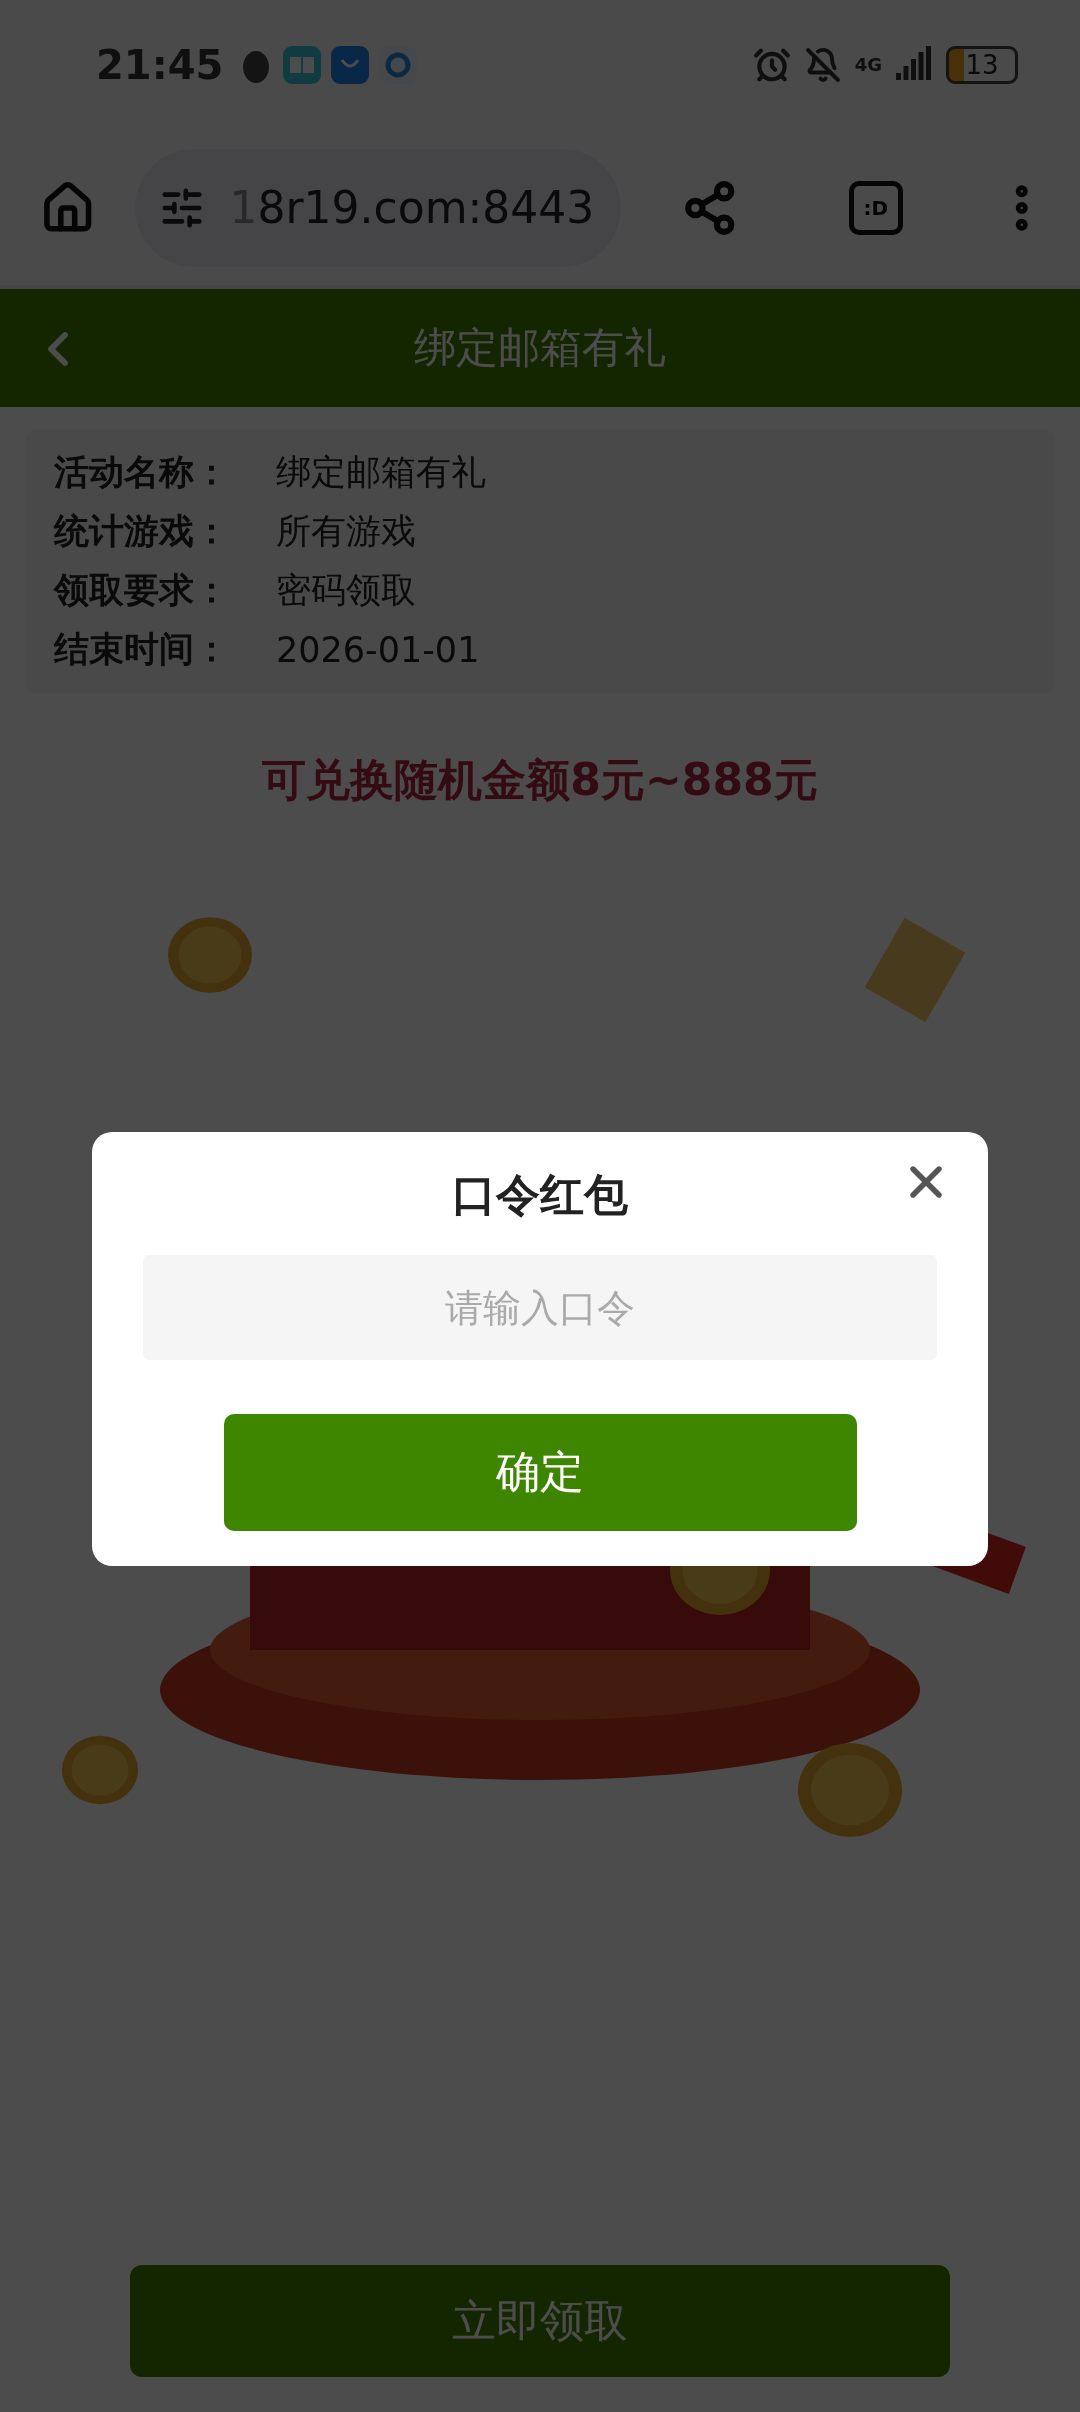 This screenshot has height=2412, width=1080. I want to click on info-value: 2026-01-01, so click(378, 649).